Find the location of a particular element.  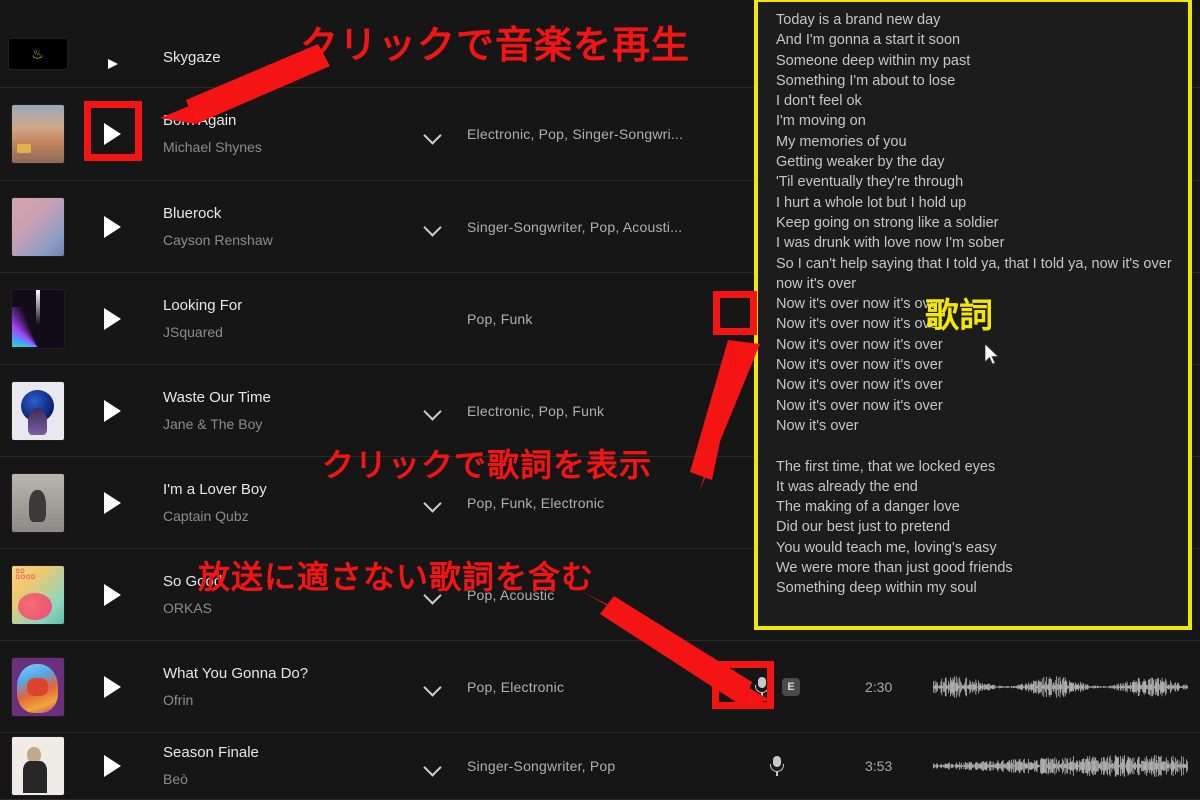

annotation-explicit-text: 放送に適さない歌詞を含む is located at coordinates (396, 577).